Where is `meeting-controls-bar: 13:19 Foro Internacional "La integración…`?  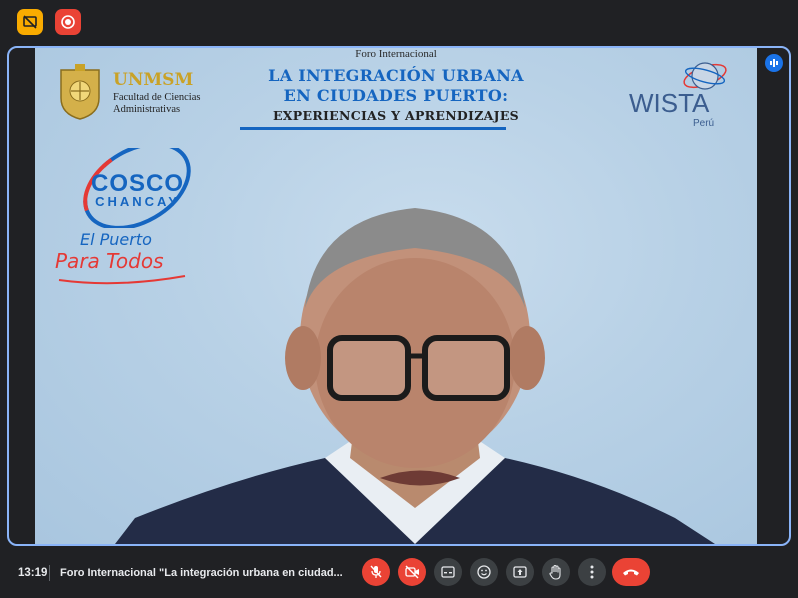
meeting-controls-bar: 13:19 Foro Internacional "La integración… is located at coordinates (399, 573).